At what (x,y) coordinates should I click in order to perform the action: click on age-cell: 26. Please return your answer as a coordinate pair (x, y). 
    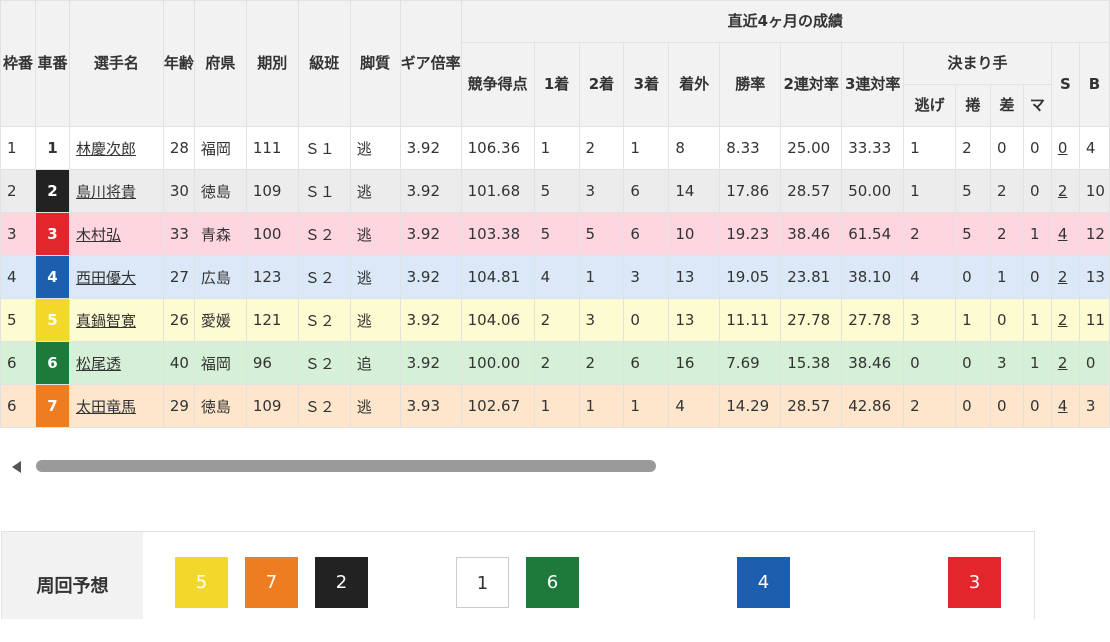
    Looking at the image, I should click on (178, 320).